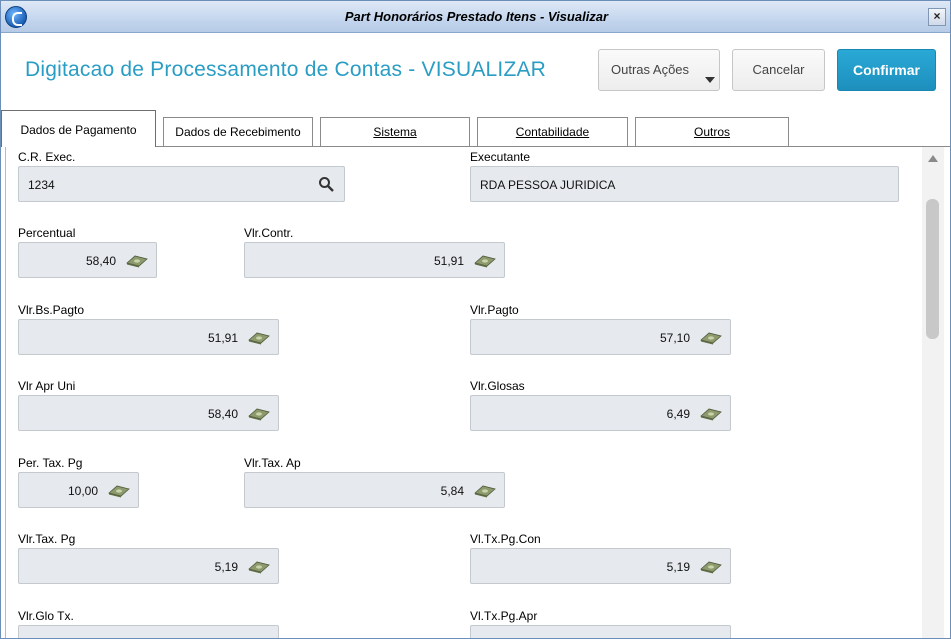  What do you see at coordinates (181, 184) in the screenshot?
I see `cr-exec-field: 1234` at bounding box center [181, 184].